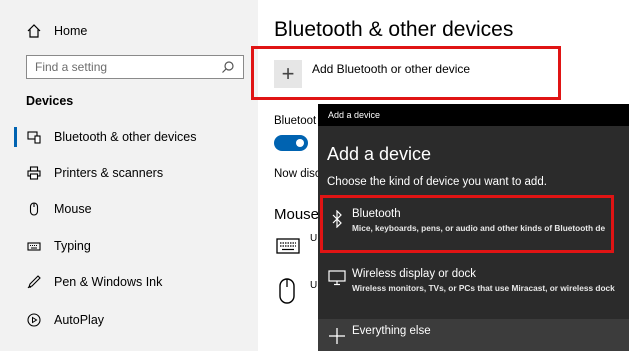 The width and height of the screenshot is (629, 351). Describe the element at coordinates (72, 246) in the screenshot. I see `sidebar-item-label: Typing` at that location.